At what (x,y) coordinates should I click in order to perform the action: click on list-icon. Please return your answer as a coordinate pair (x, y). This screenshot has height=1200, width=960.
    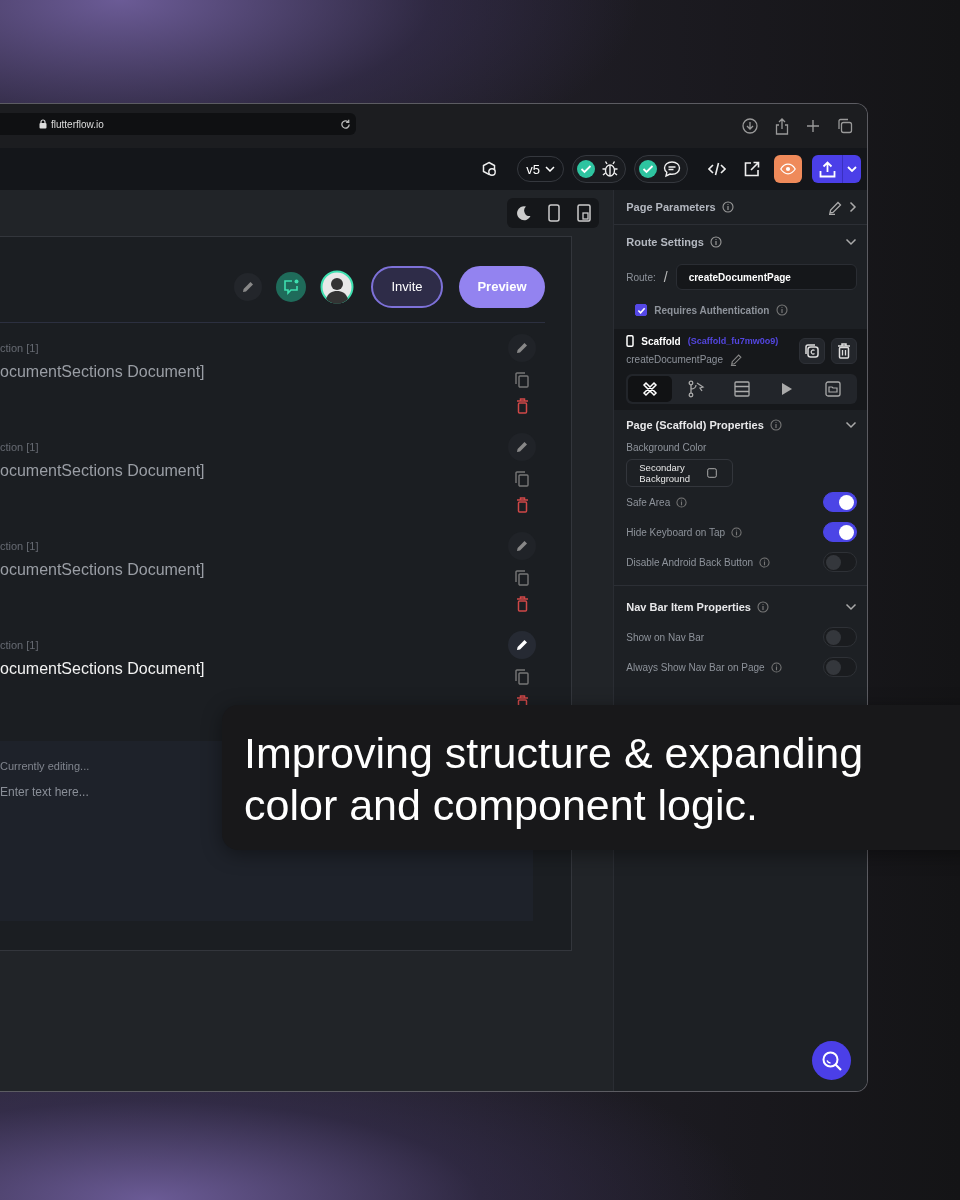
    Looking at the image, I should click on (741, 389).